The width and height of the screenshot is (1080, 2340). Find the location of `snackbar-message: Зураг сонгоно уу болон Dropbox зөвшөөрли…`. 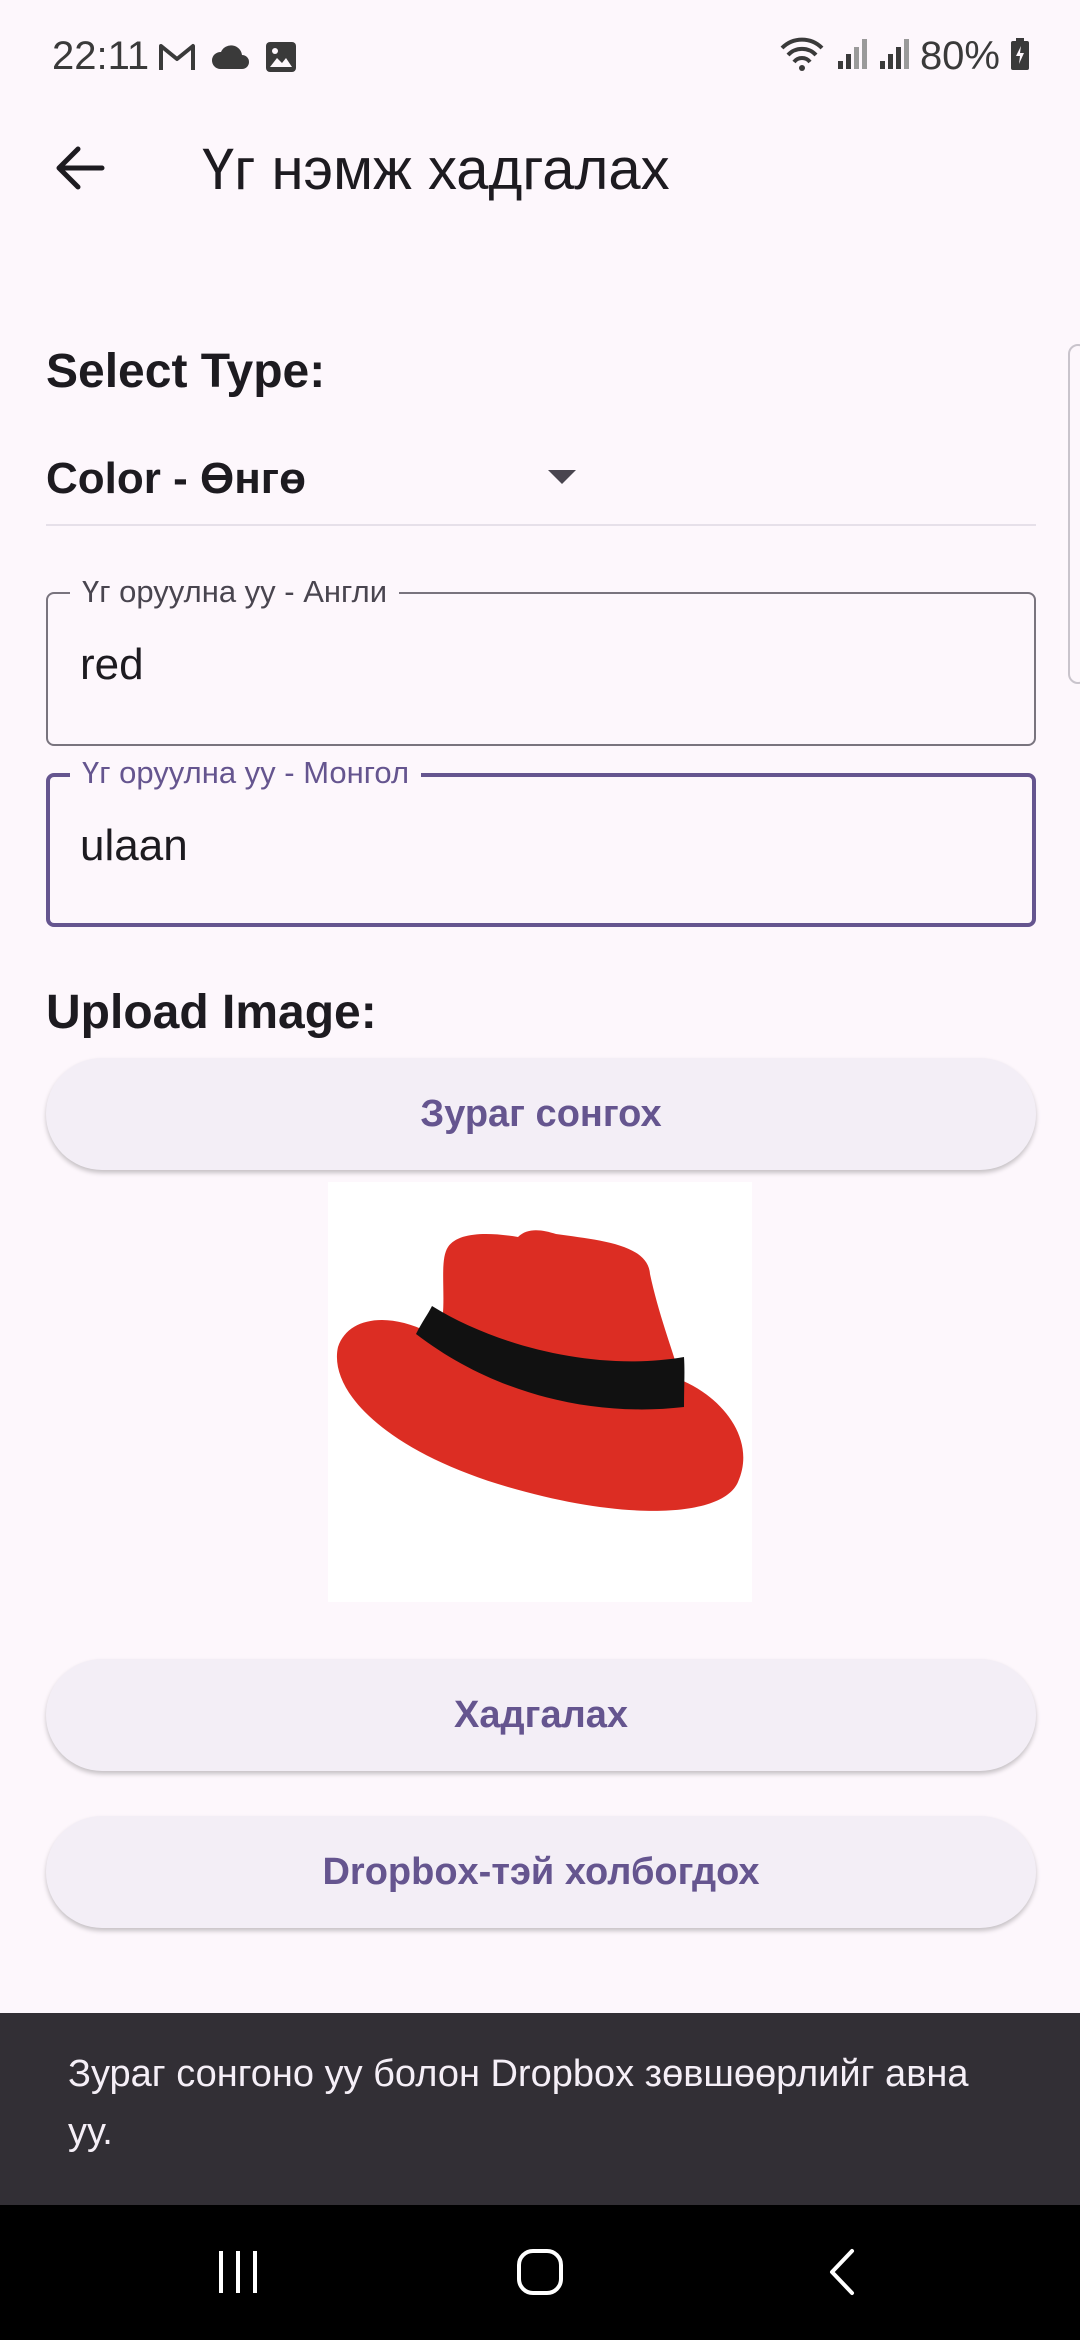

snackbar-message: Зураг сонгоно уу болон Dropbox зөвшөөрли… is located at coordinates (518, 2103).